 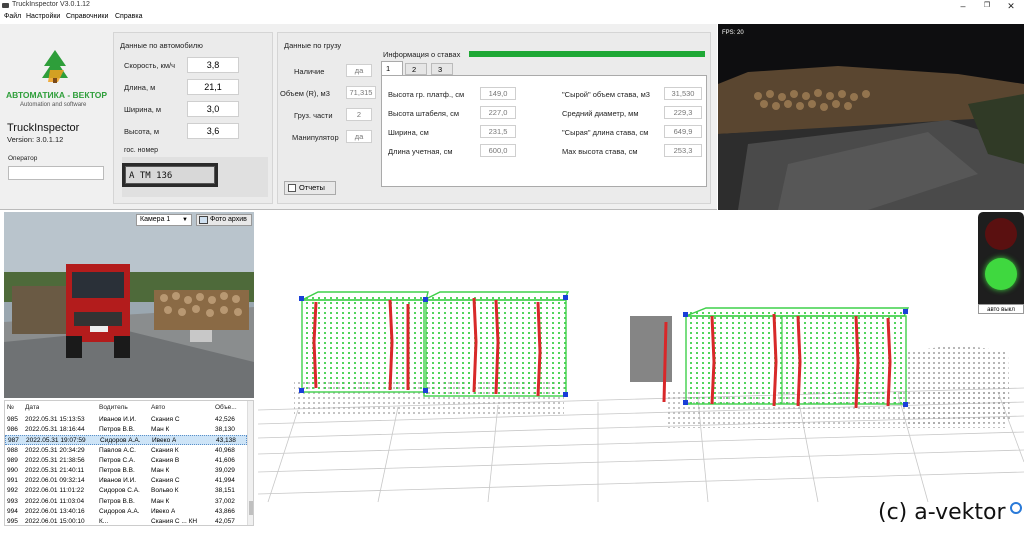 I want to click on fps-label: FPS: 20, so click(x=733, y=33).